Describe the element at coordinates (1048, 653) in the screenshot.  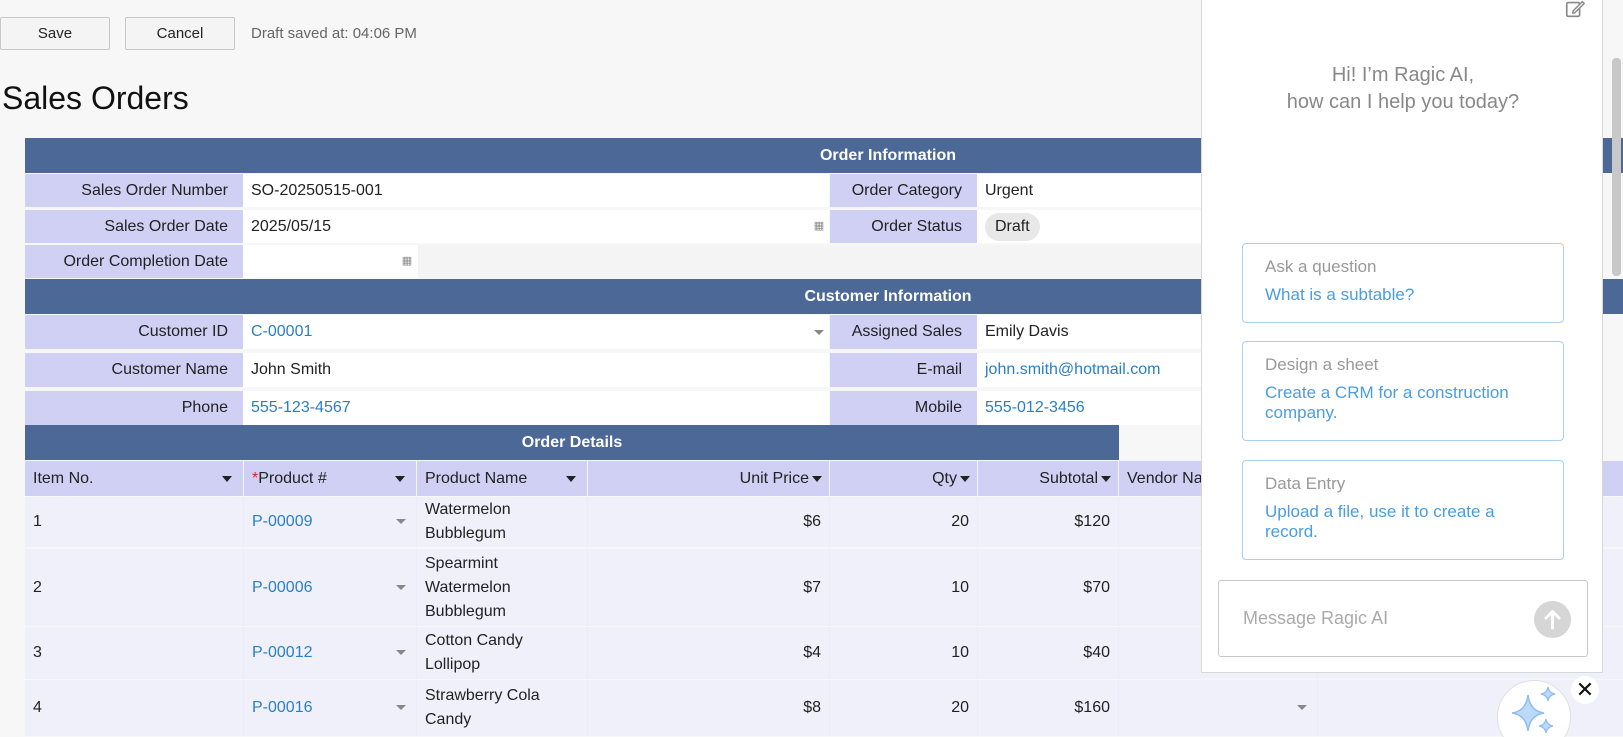
I see `table-cell-subtotal: $40` at that location.